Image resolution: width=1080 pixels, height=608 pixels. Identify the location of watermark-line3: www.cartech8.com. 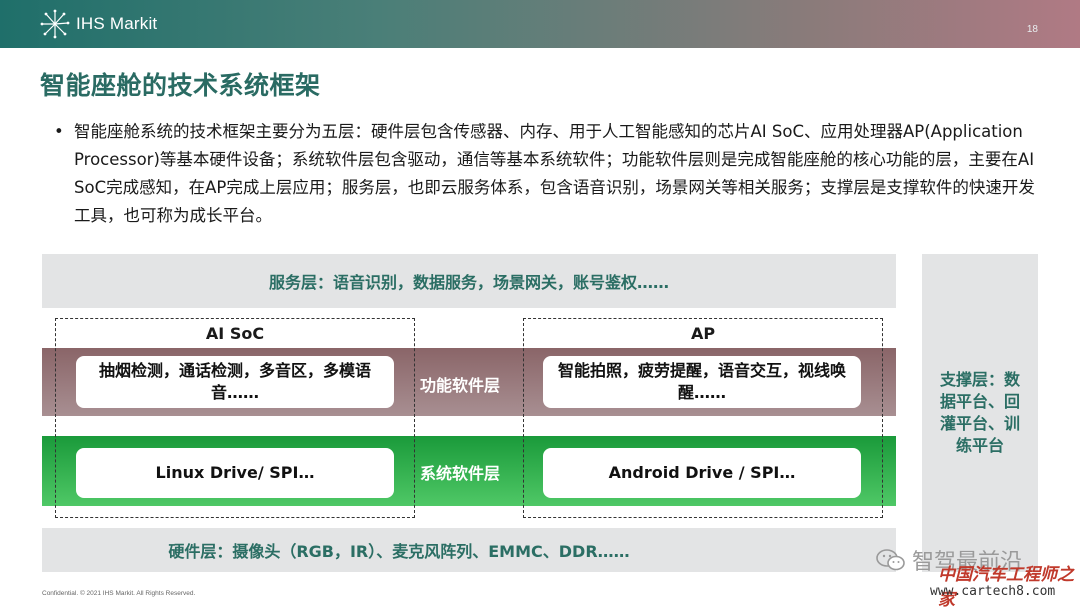
(993, 591).